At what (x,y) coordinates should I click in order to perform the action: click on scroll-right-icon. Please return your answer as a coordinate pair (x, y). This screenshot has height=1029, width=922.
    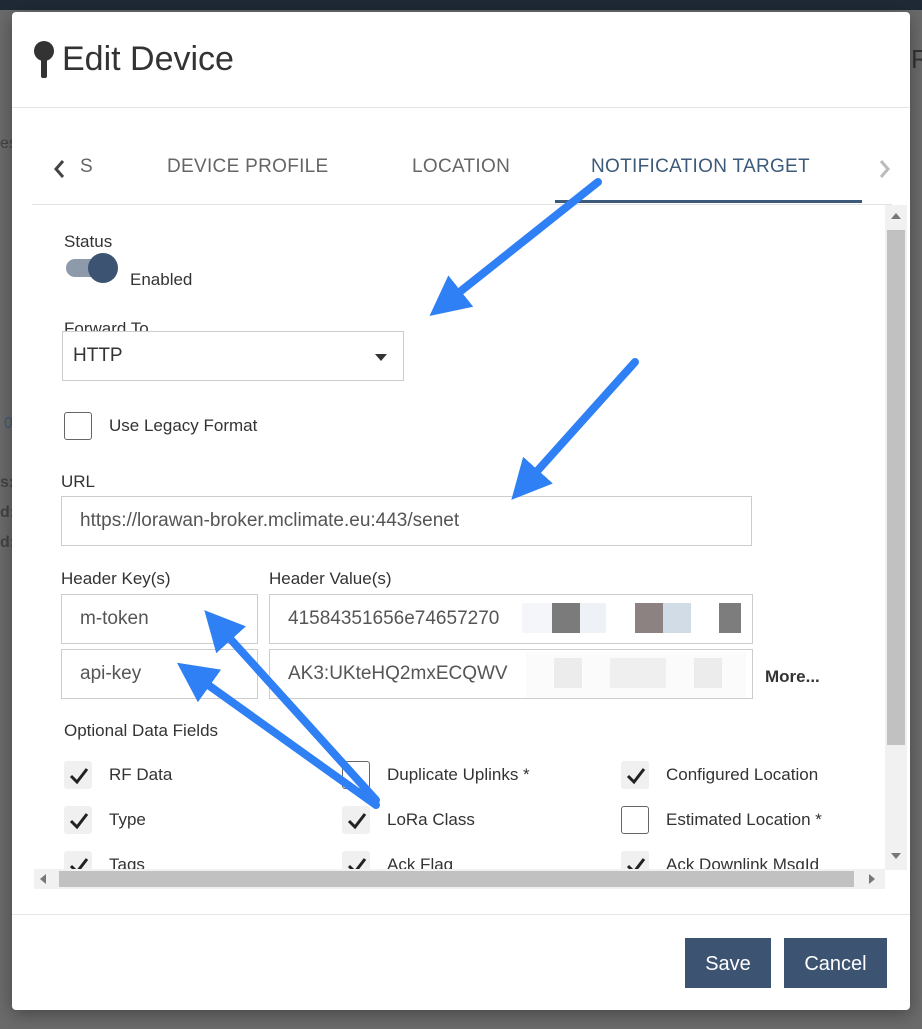
    Looking at the image, I should click on (872, 879).